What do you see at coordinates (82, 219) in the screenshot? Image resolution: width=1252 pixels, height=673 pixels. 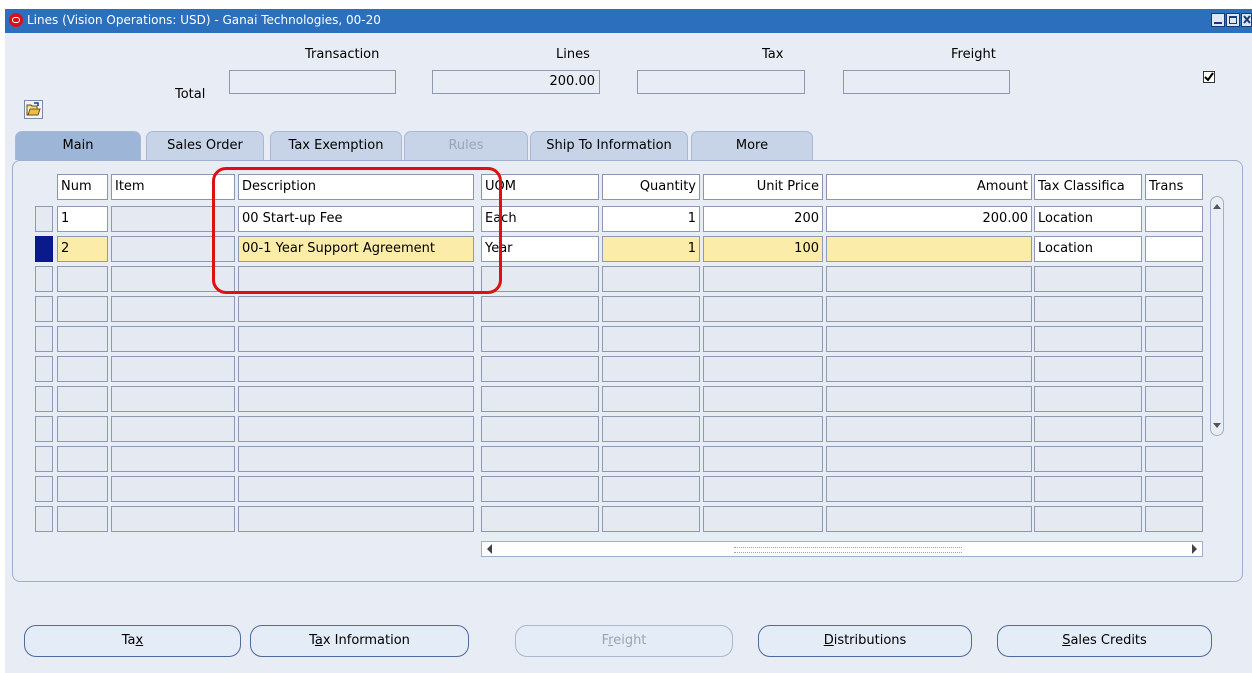 I see `num-cell: 1` at bounding box center [82, 219].